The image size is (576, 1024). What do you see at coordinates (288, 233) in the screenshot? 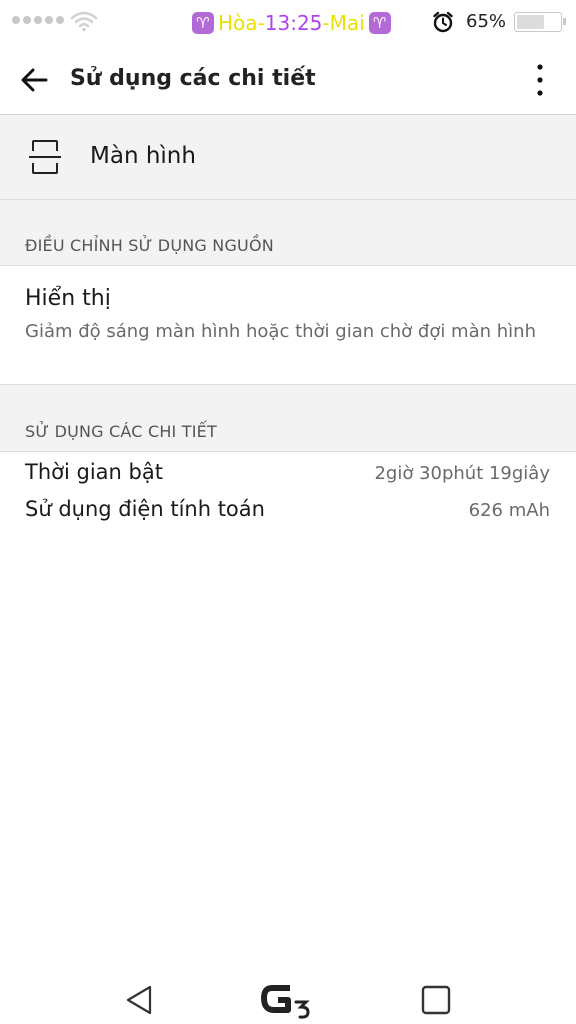
I see `section-header-power-adjust: ĐIỀU CHỈNH SỬ DỤNG NGUỒN` at bounding box center [288, 233].